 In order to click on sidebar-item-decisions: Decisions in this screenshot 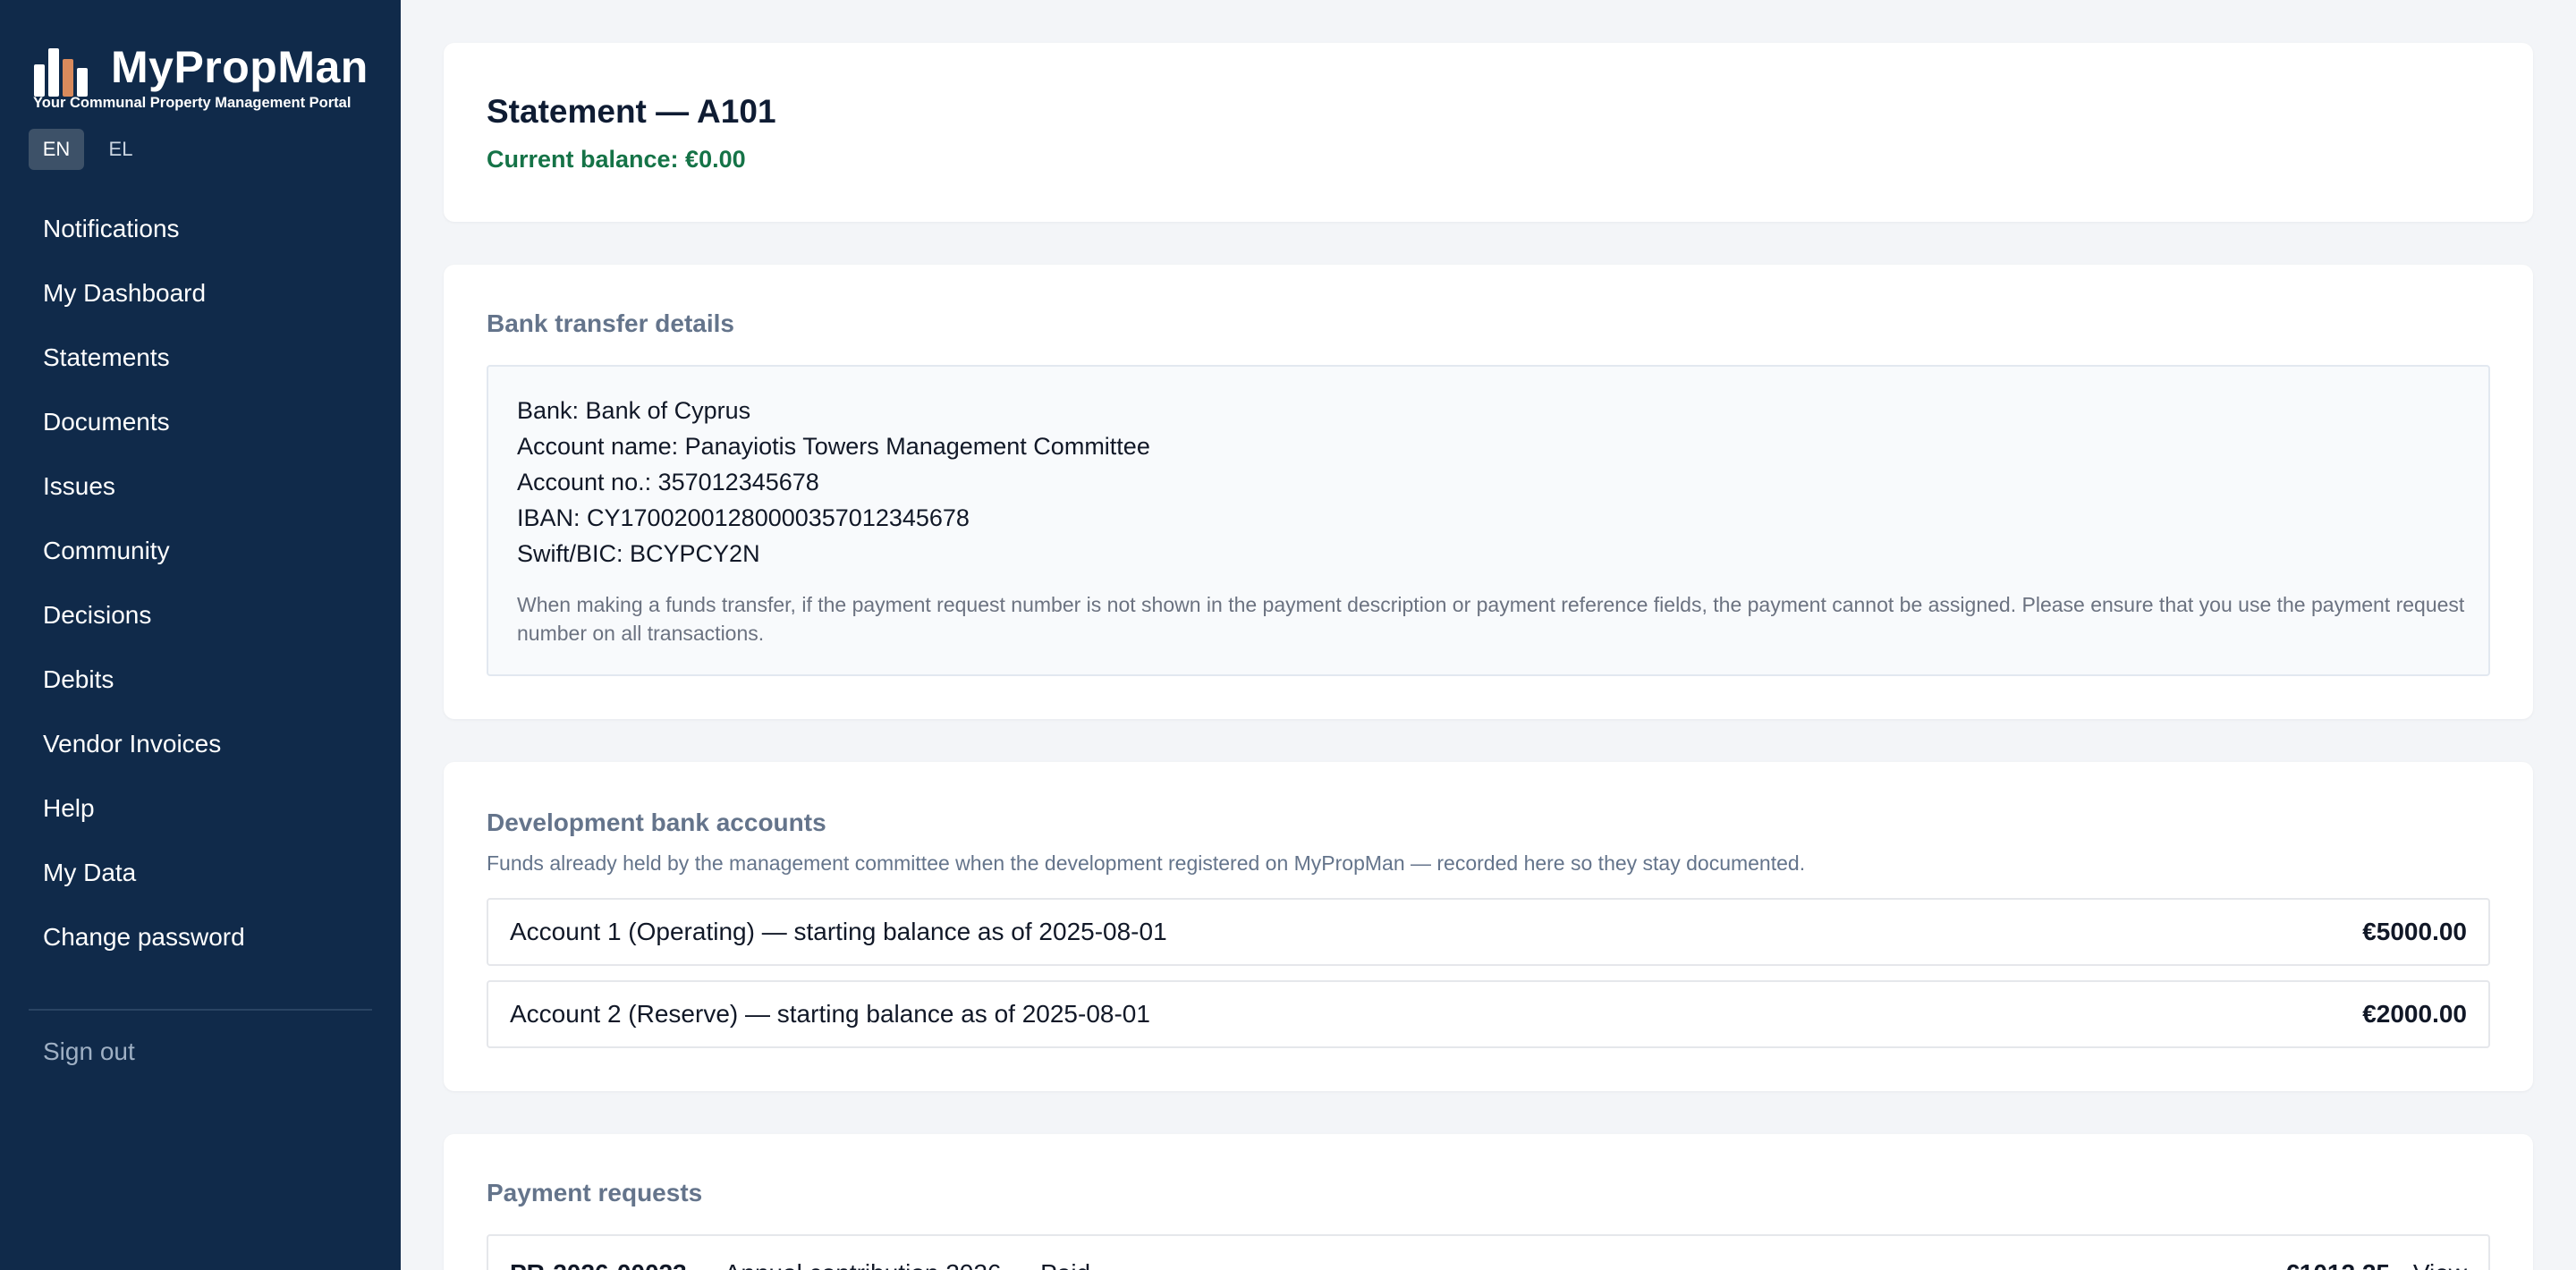, I will do `click(200, 615)`.